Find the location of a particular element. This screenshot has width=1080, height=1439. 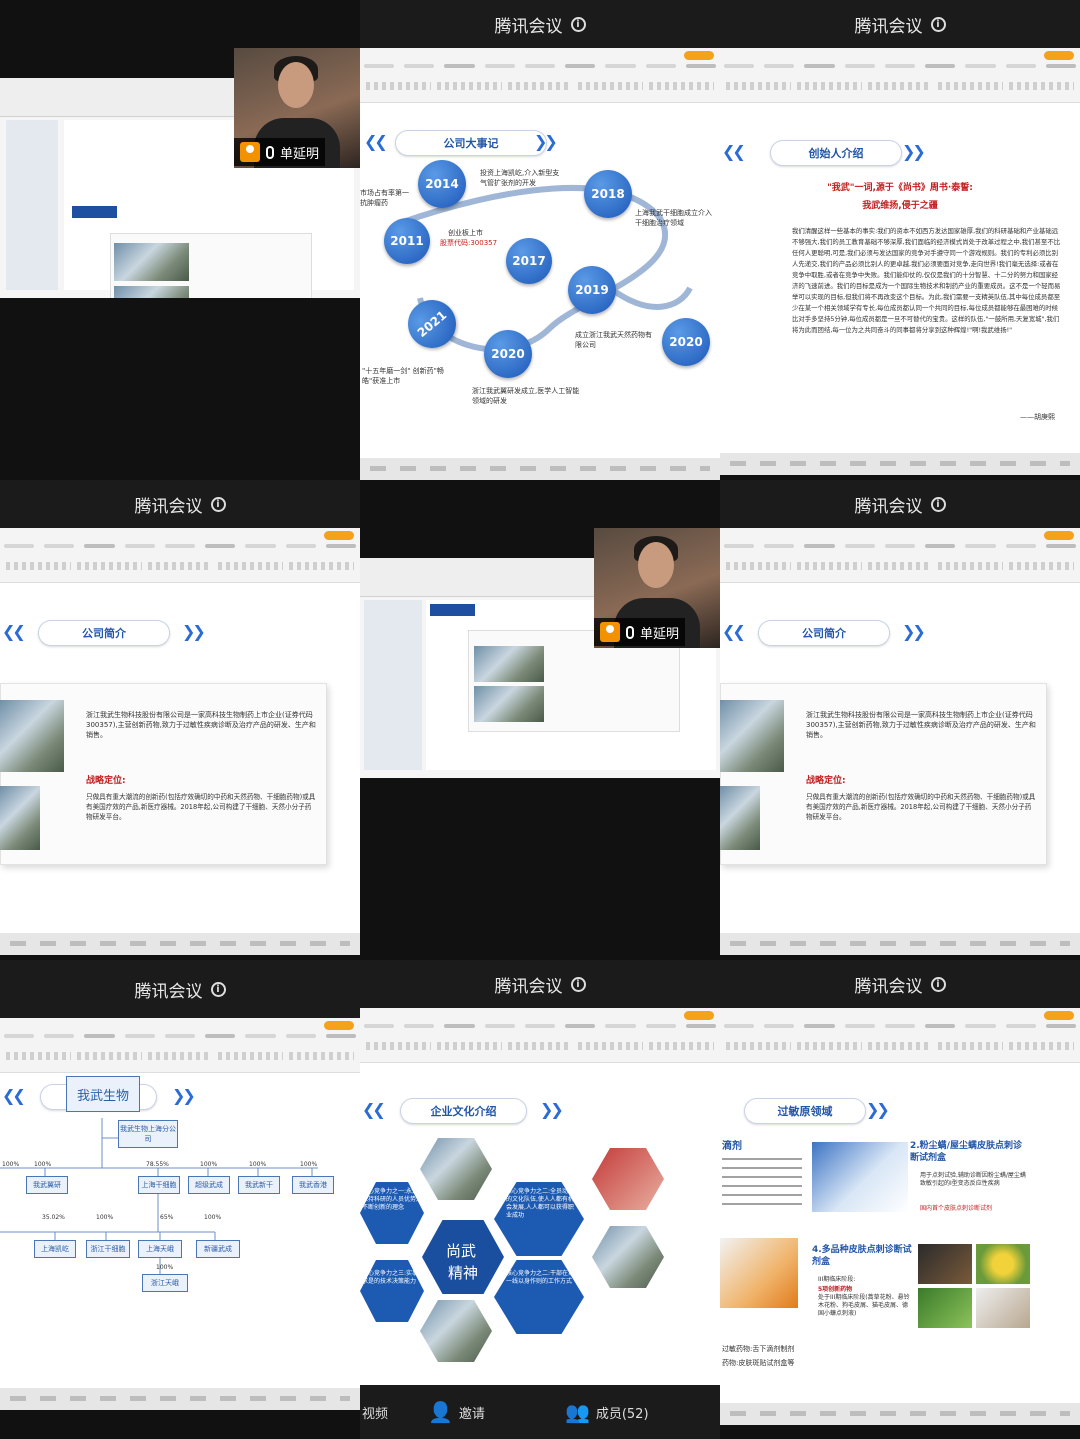

product-box-photo is located at coordinates (860, 1177).